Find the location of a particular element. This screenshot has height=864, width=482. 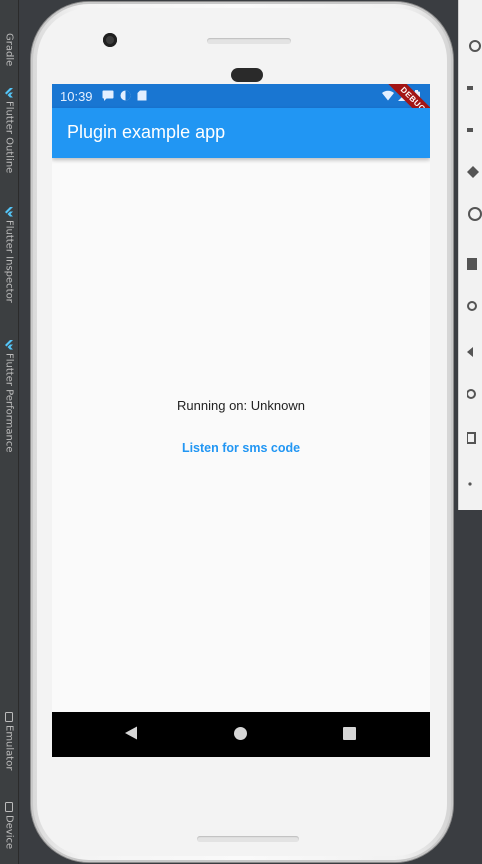

ide-tab-flutter-inspector: Flutter Inspector is located at coordinates (9, 255).